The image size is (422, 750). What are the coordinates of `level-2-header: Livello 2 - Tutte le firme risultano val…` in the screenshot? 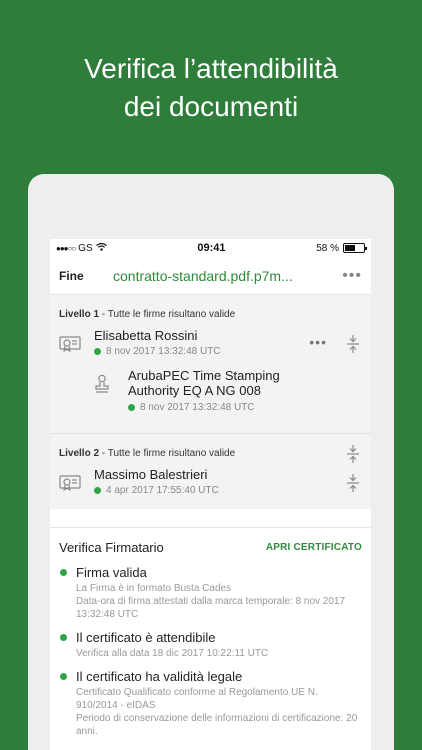 It's located at (210, 449).